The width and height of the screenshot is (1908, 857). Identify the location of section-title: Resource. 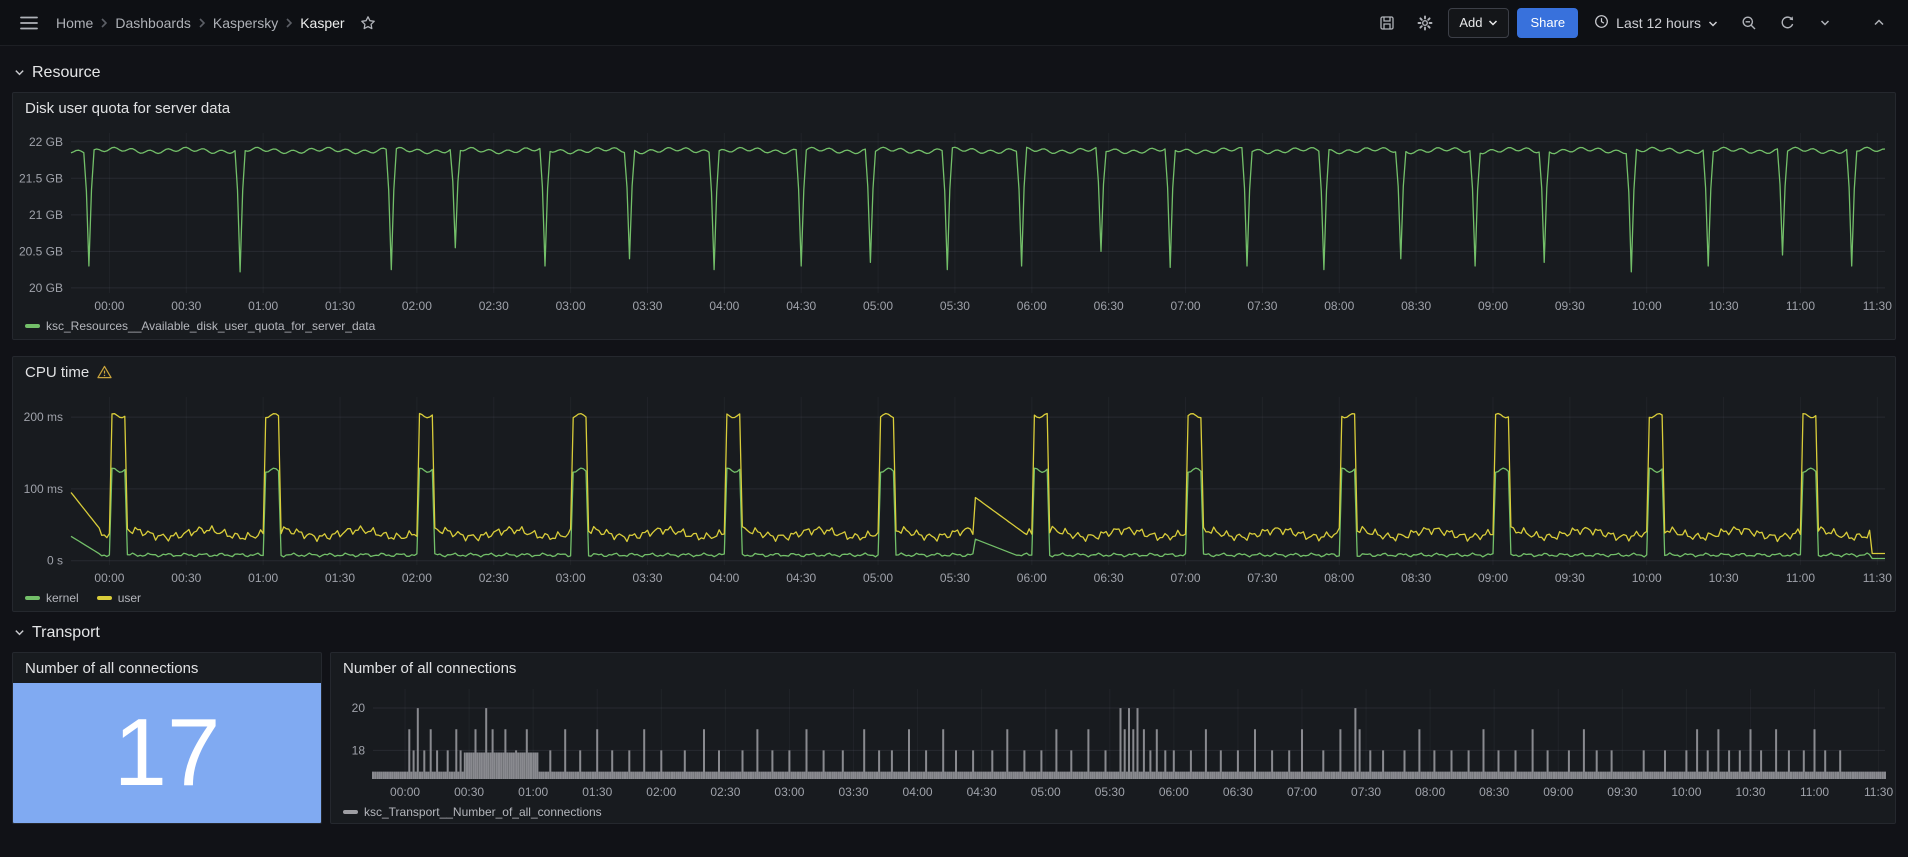
(66, 72).